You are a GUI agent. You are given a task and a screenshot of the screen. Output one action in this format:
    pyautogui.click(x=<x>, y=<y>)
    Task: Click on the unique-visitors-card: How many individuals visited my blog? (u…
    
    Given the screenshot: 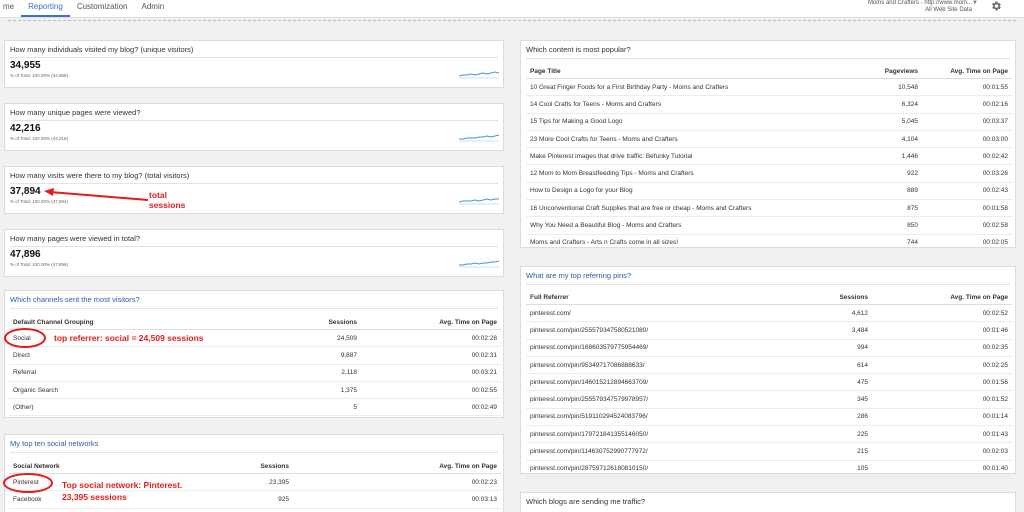 What is the action you would take?
    pyautogui.click(x=254, y=64)
    